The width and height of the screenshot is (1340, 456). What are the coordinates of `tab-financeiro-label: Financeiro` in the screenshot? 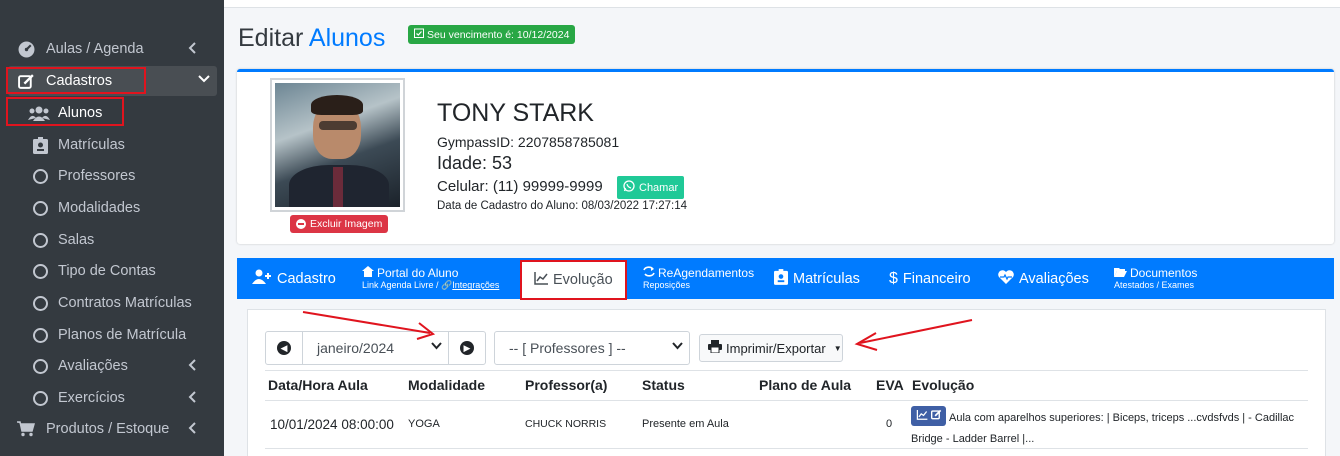 It's located at (936, 278).